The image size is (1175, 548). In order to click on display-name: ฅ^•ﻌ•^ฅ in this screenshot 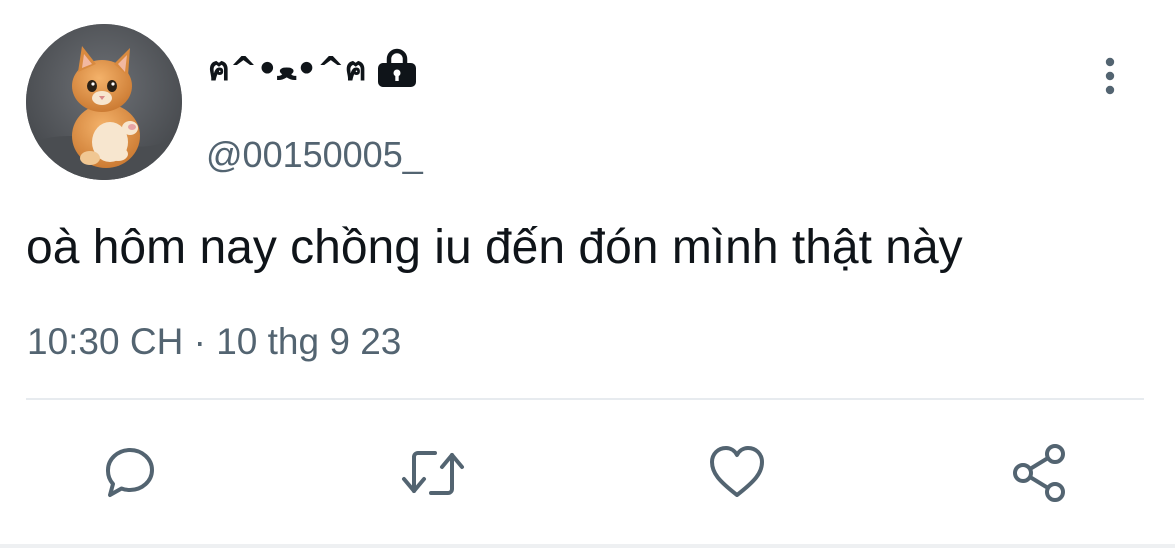, I will do `click(287, 68)`.